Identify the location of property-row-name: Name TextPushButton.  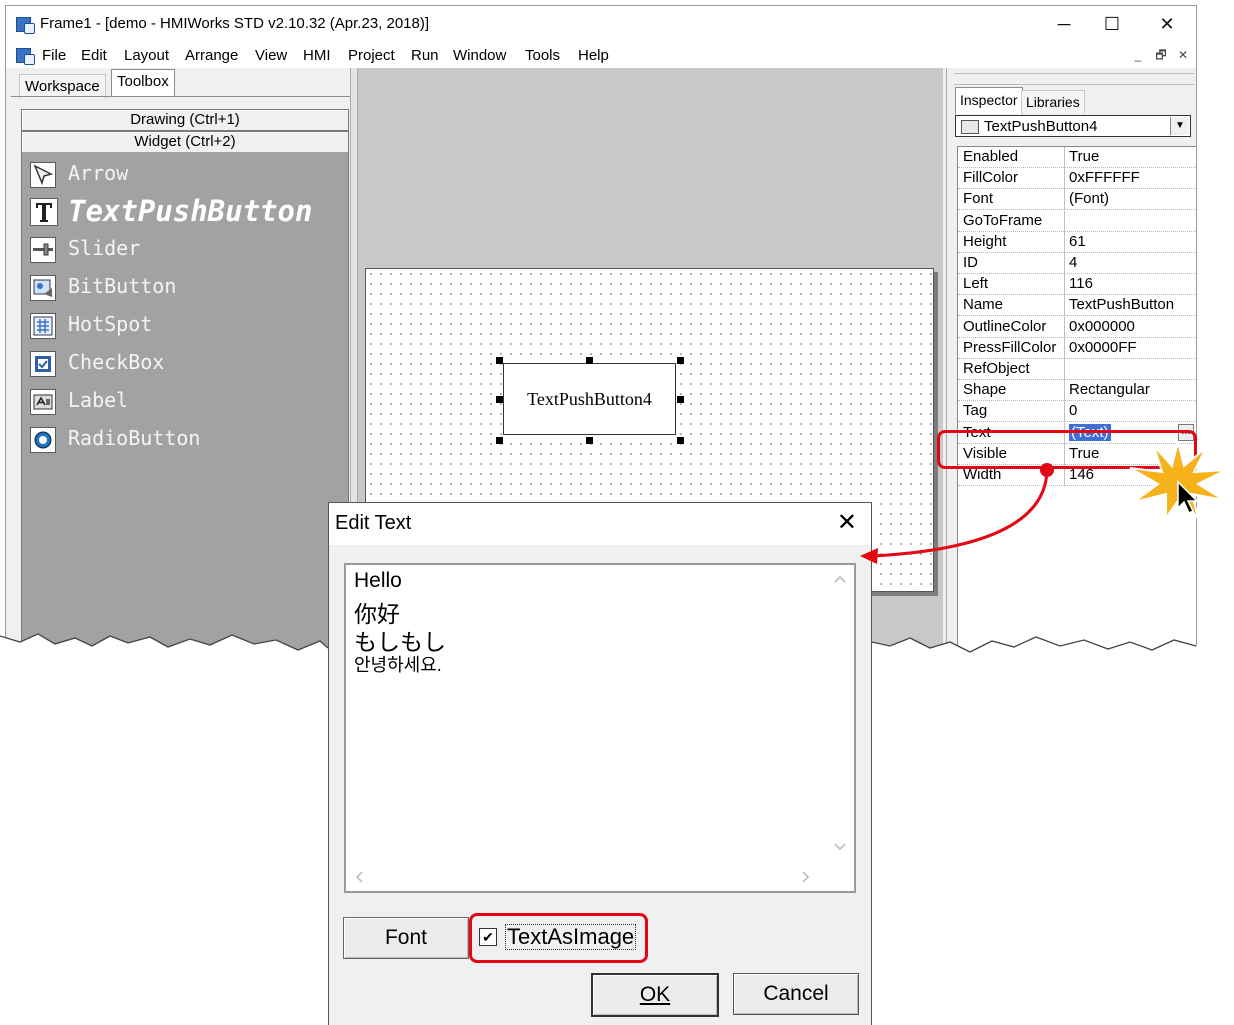
(1077, 306).